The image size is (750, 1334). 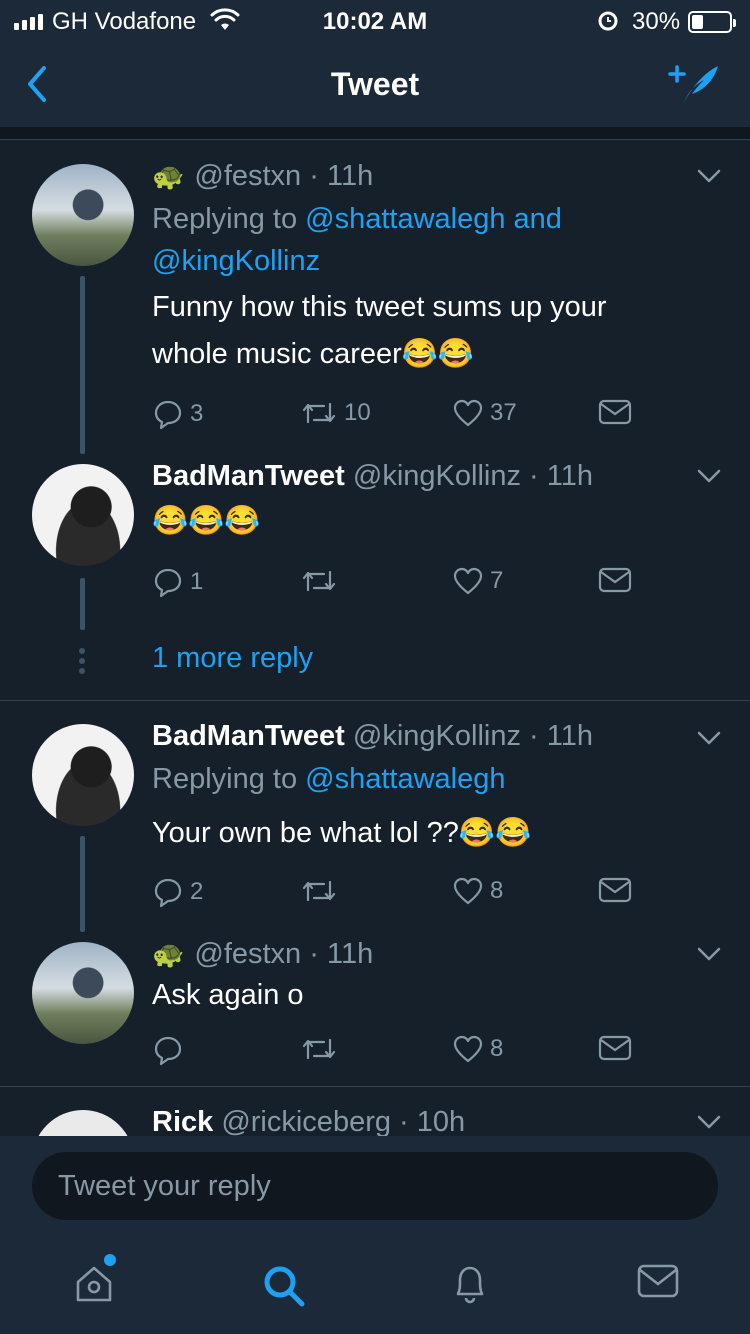 What do you see at coordinates (503, 412) in the screenshot?
I see `like-count: 37` at bounding box center [503, 412].